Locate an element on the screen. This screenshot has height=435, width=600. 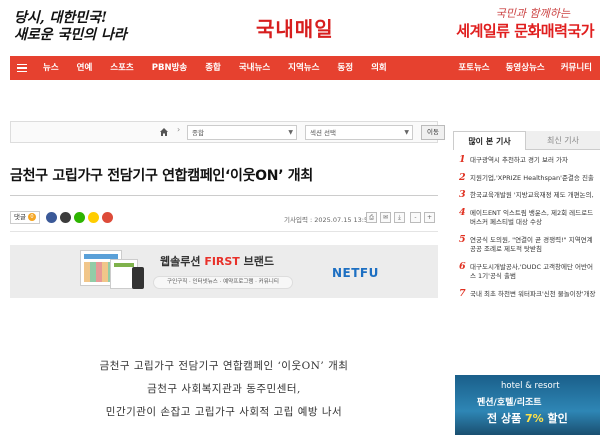
hotel-ad-line2: 전 상품 7% 할인 is located at coordinates (527, 418).